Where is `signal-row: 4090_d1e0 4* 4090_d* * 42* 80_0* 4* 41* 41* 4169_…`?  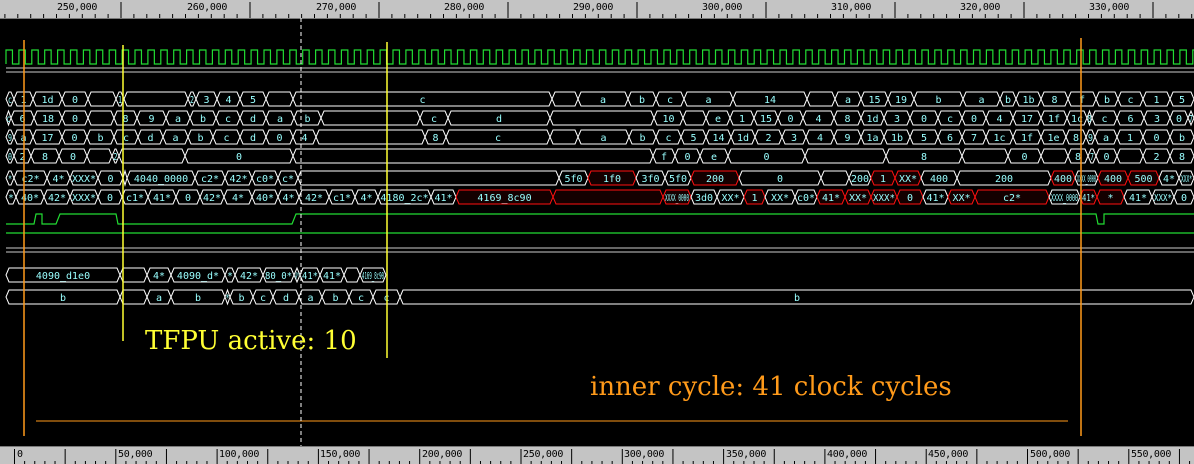 signal-row: 4090_d1e0 4* 4090_d* * 42* 80_0* 4* 41* 41* 4169_… is located at coordinates (196, 275).